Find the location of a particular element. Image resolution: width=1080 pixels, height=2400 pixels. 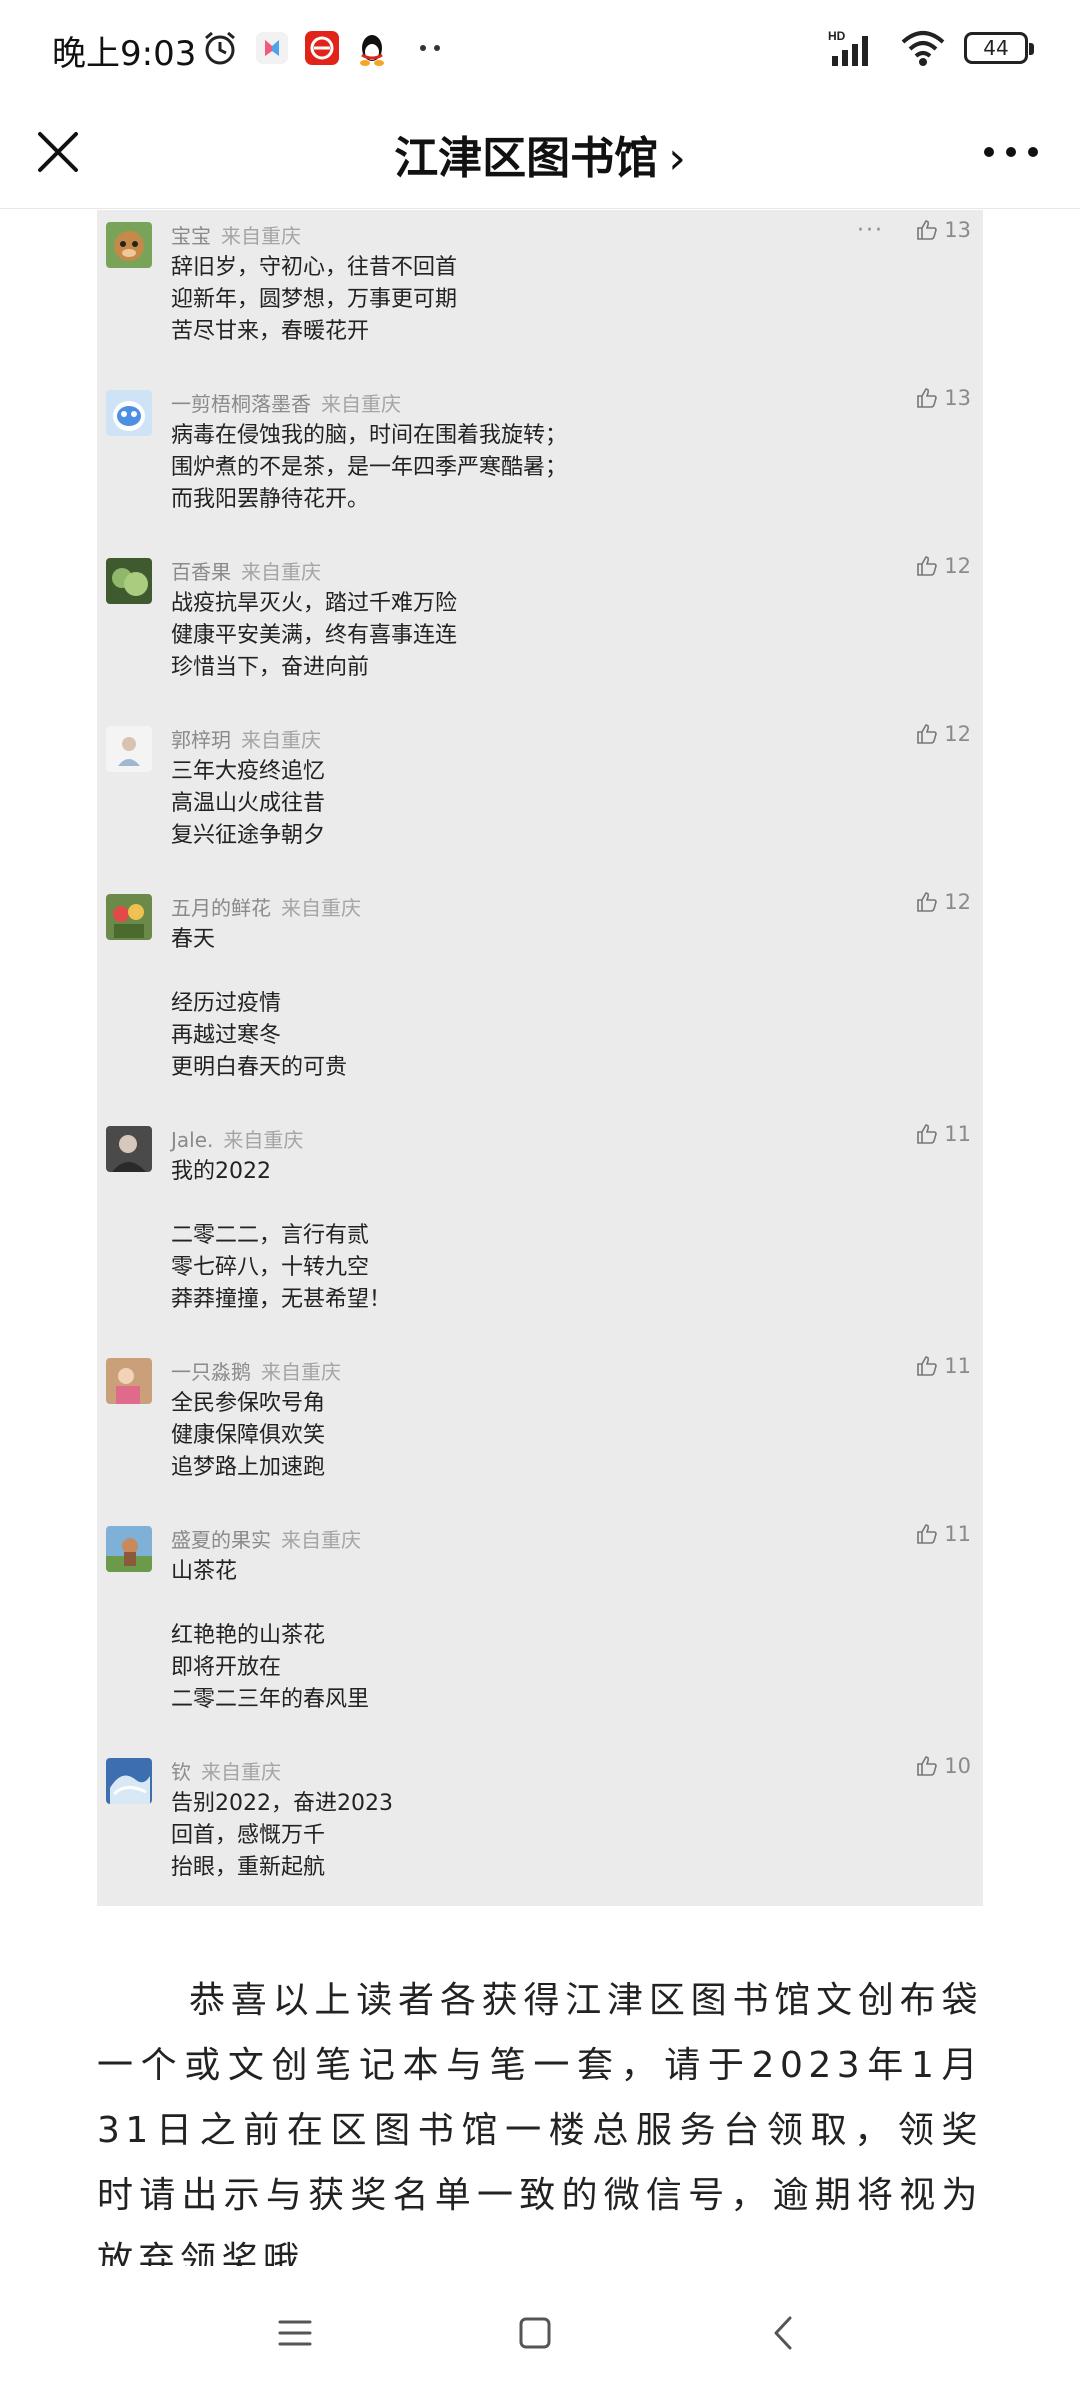

alarm-clock-icon is located at coordinates (220, 48).